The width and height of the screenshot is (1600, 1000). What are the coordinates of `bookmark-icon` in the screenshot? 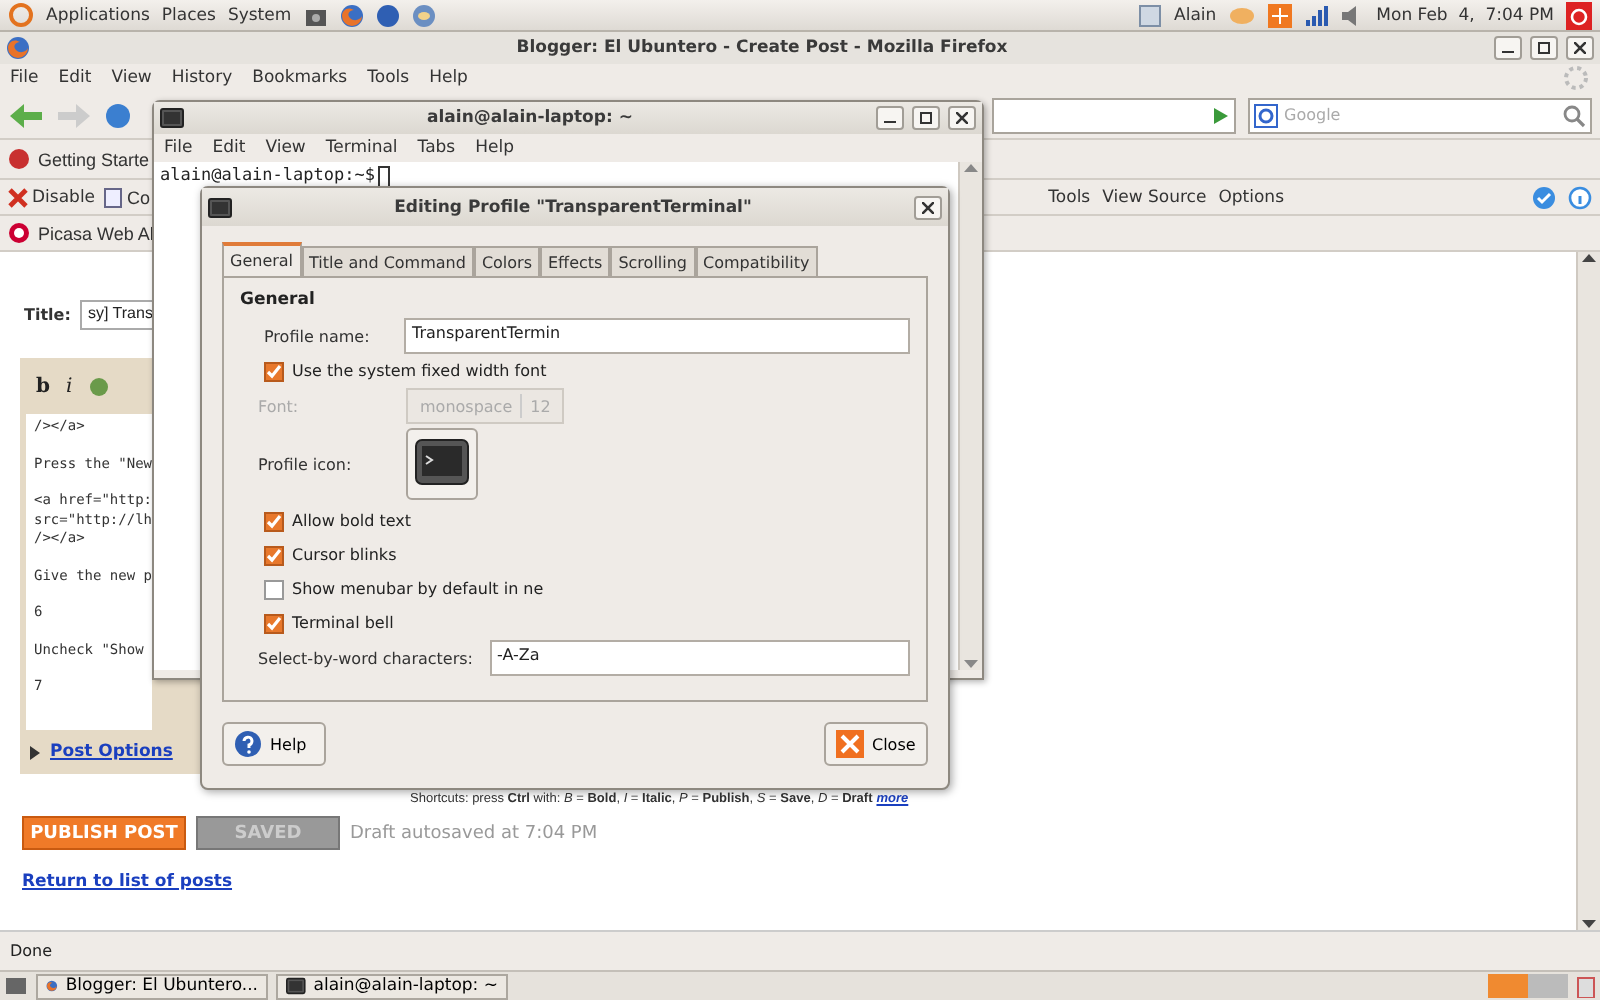 It's located at (19, 159).